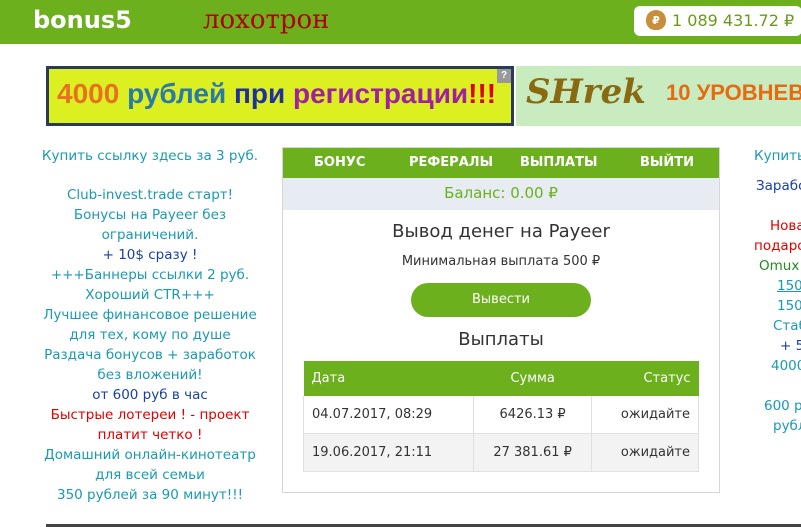 Image resolution: width=801 pixels, height=527 pixels. I want to click on banner-word-rubles: рублей, so click(173, 93).